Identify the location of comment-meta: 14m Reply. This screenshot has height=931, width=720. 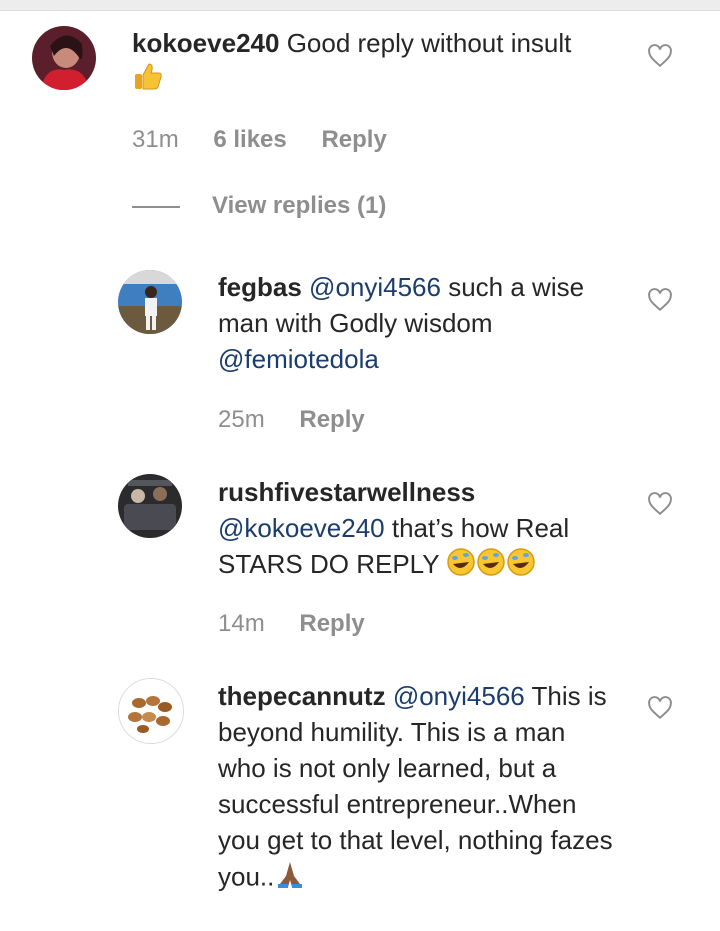
(305, 624).